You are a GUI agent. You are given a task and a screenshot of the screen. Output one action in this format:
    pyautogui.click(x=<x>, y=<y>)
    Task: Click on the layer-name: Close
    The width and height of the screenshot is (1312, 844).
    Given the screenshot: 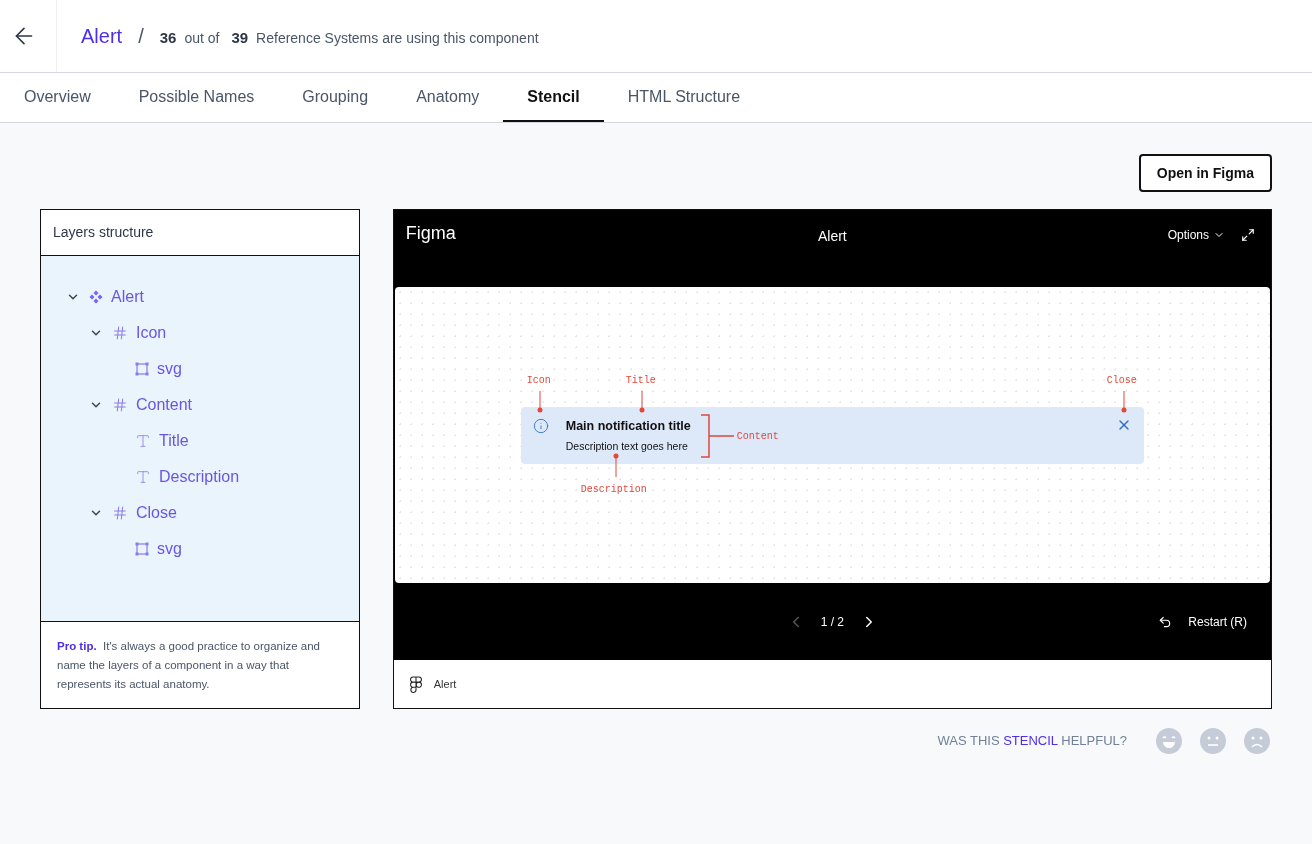 What is the action you would take?
    pyautogui.click(x=156, y=513)
    